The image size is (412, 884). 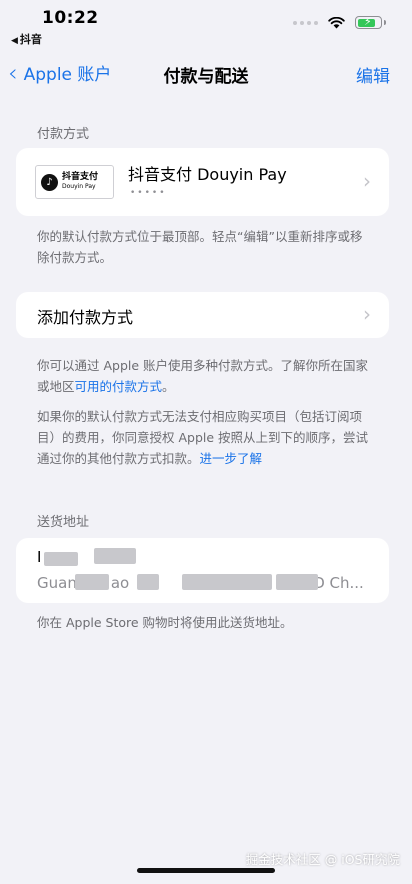 I want to click on logo-text-cn: 抖音支付, so click(x=80, y=177).